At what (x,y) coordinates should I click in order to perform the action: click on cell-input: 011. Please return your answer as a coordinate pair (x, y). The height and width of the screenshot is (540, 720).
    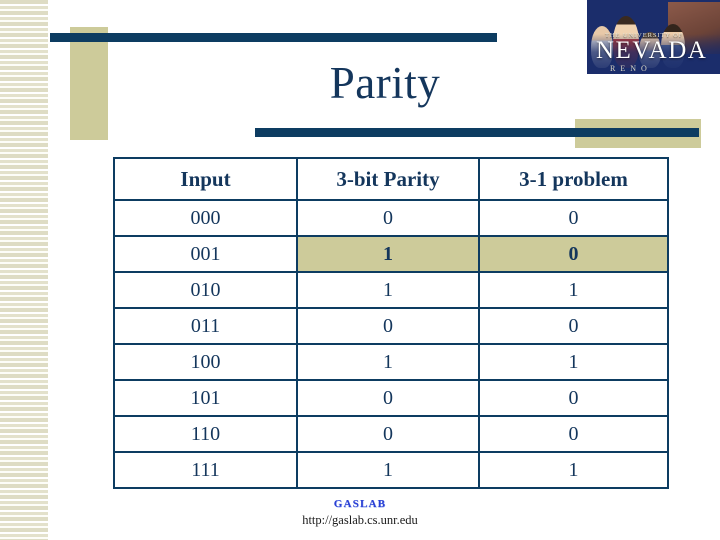
    Looking at the image, I should click on (205, 326).